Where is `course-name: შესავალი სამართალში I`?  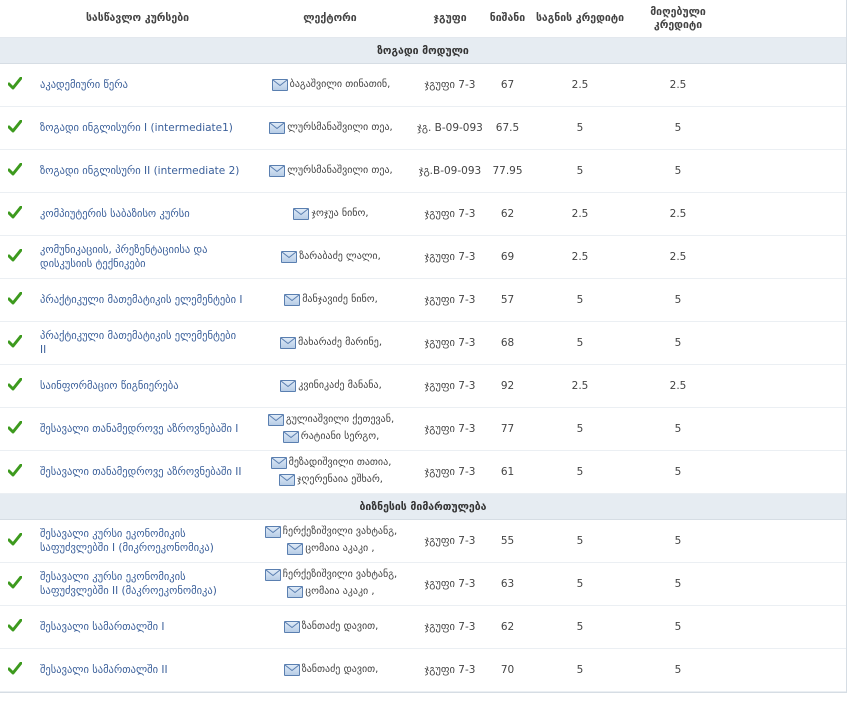 course-name: შესავალი სამართალში I is located at coordinates (137, 627).